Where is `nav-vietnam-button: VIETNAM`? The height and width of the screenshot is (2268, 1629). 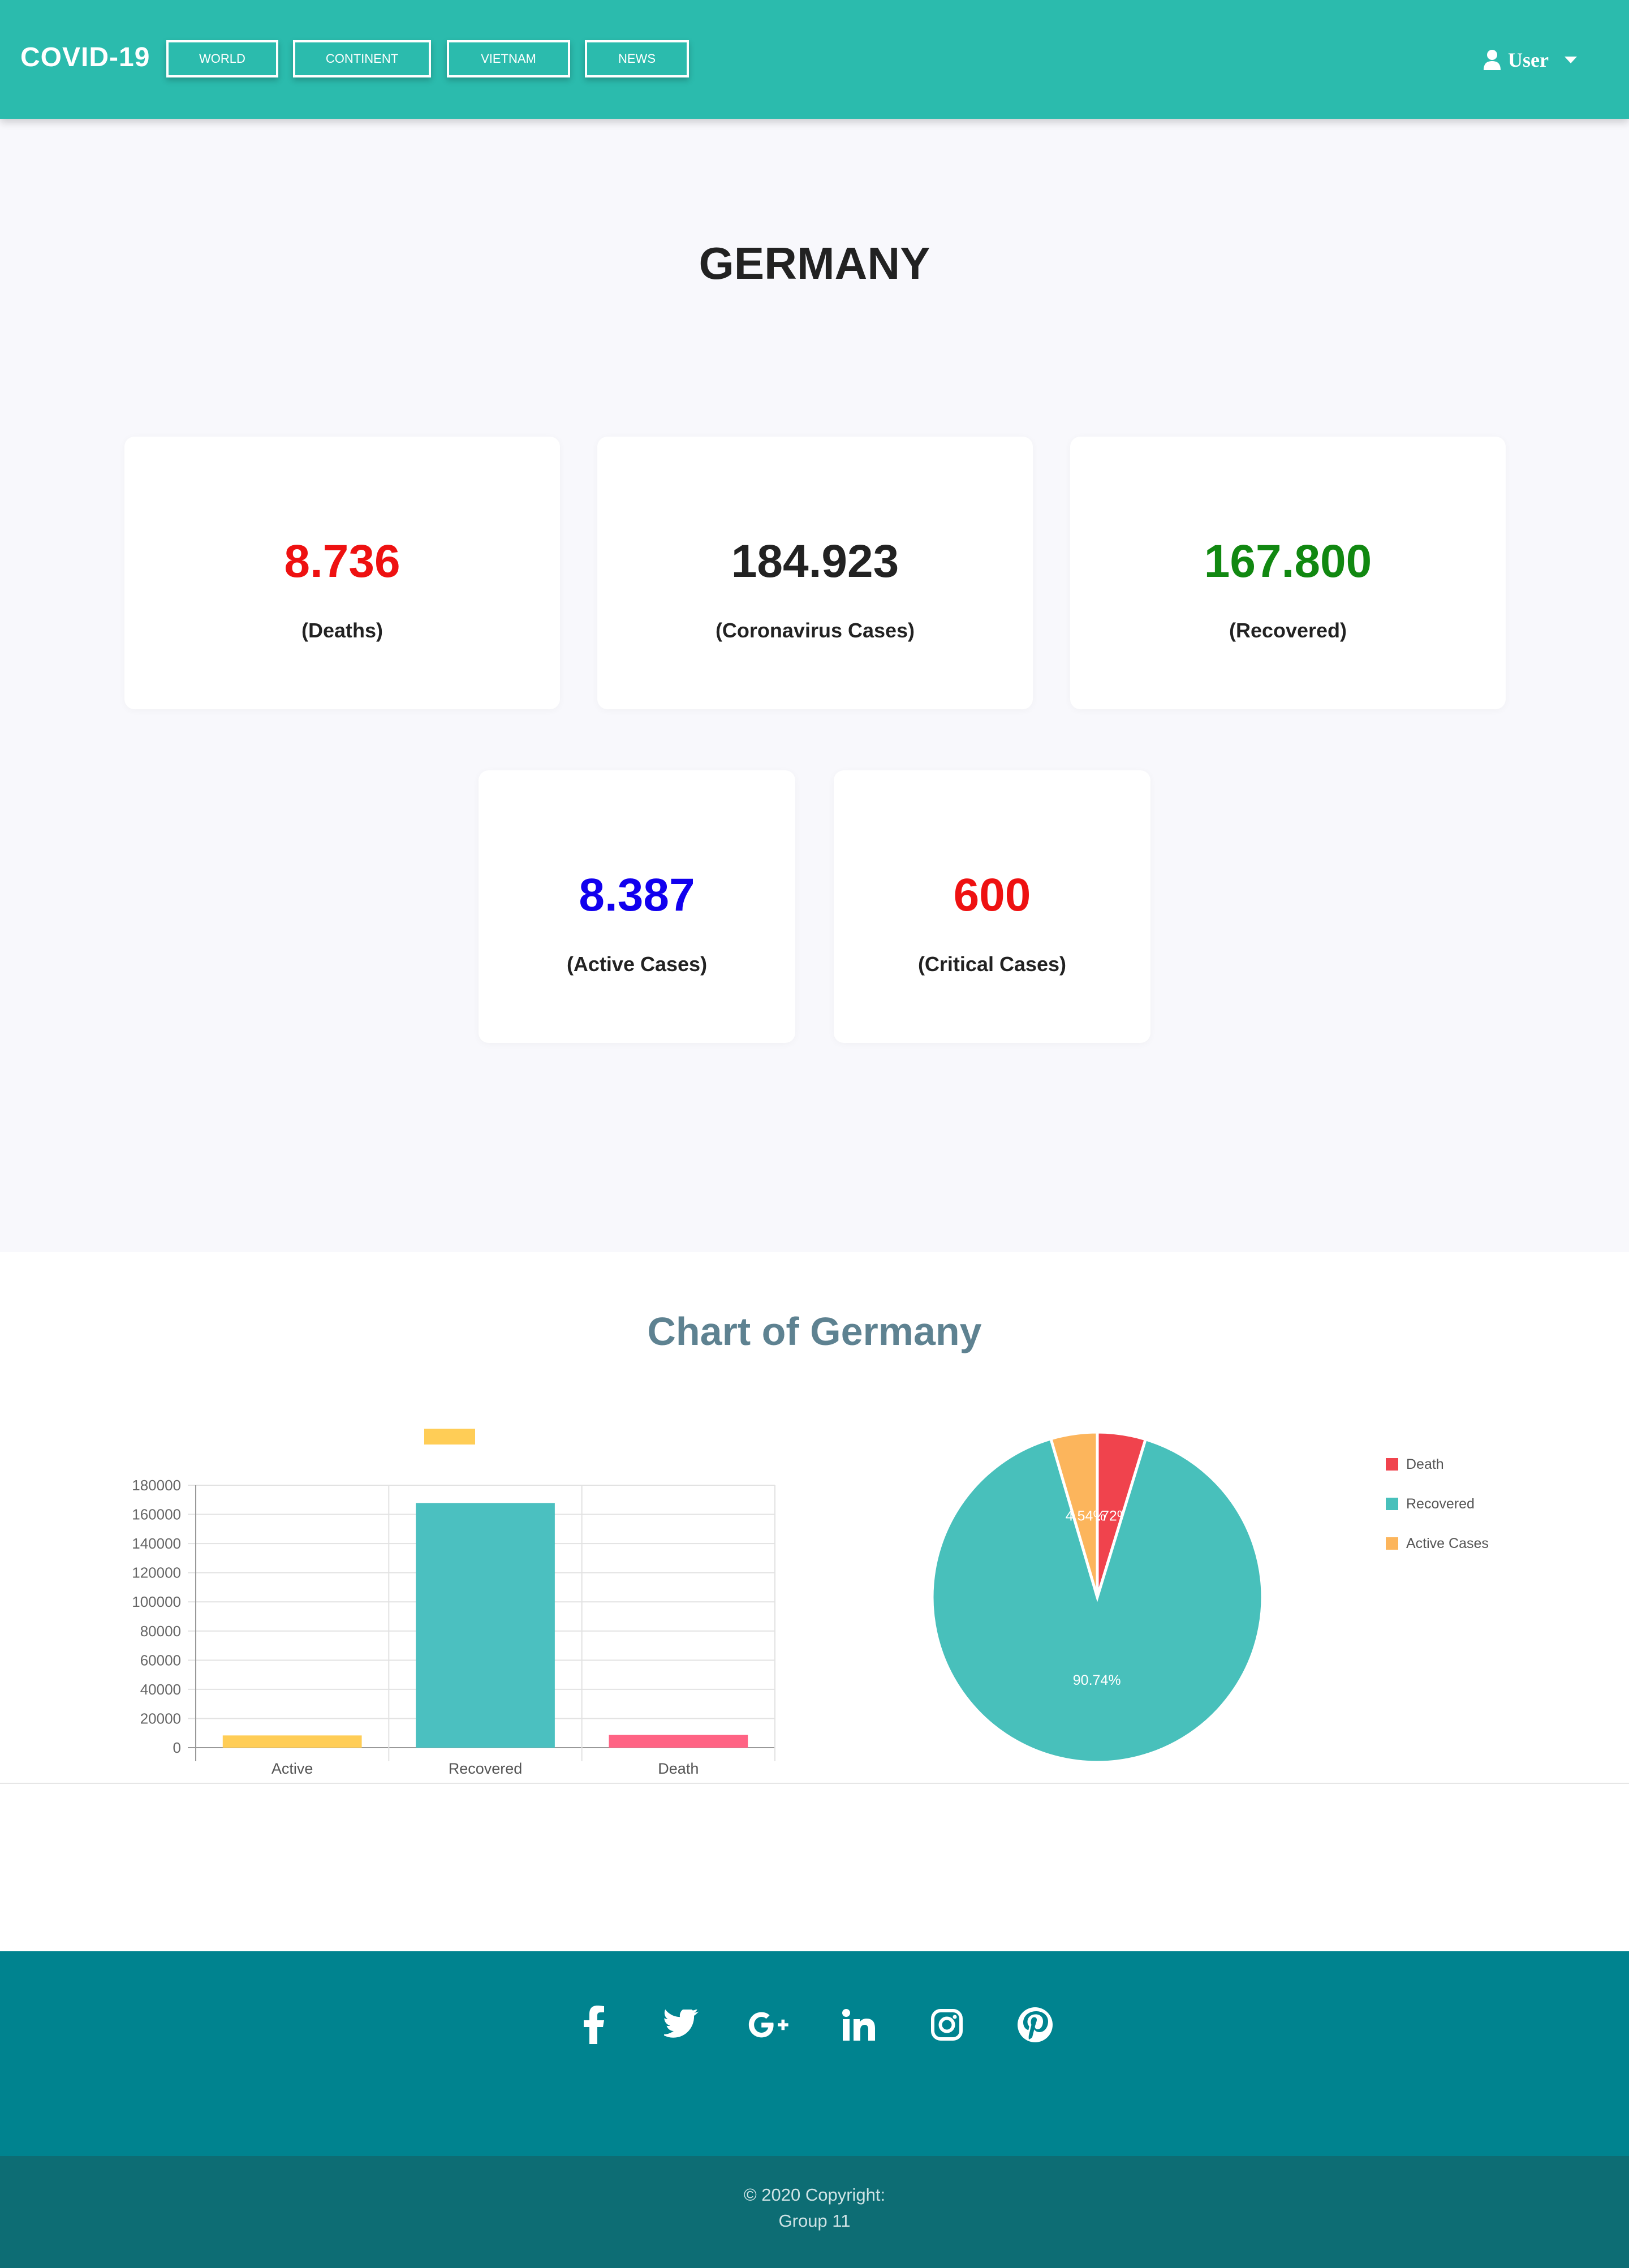
nav-vietnam-button: VIETNAM is located at coordinates (508, 58).